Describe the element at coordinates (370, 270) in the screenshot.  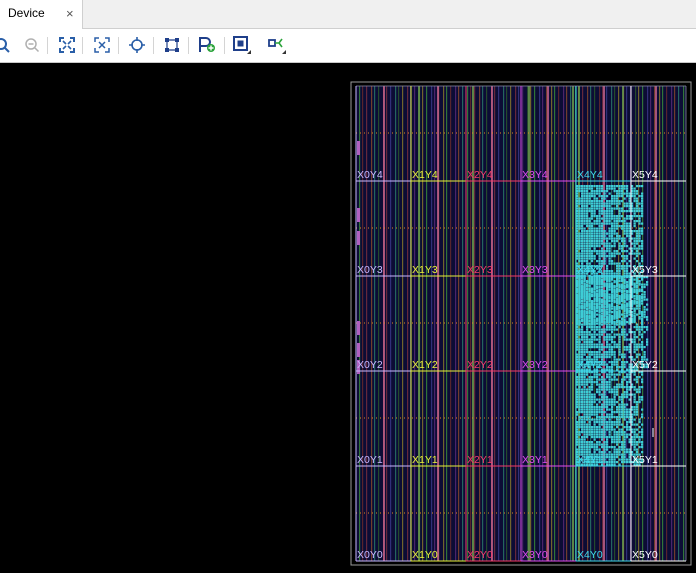
I see `clock-region-label: X0Y3` at that location.